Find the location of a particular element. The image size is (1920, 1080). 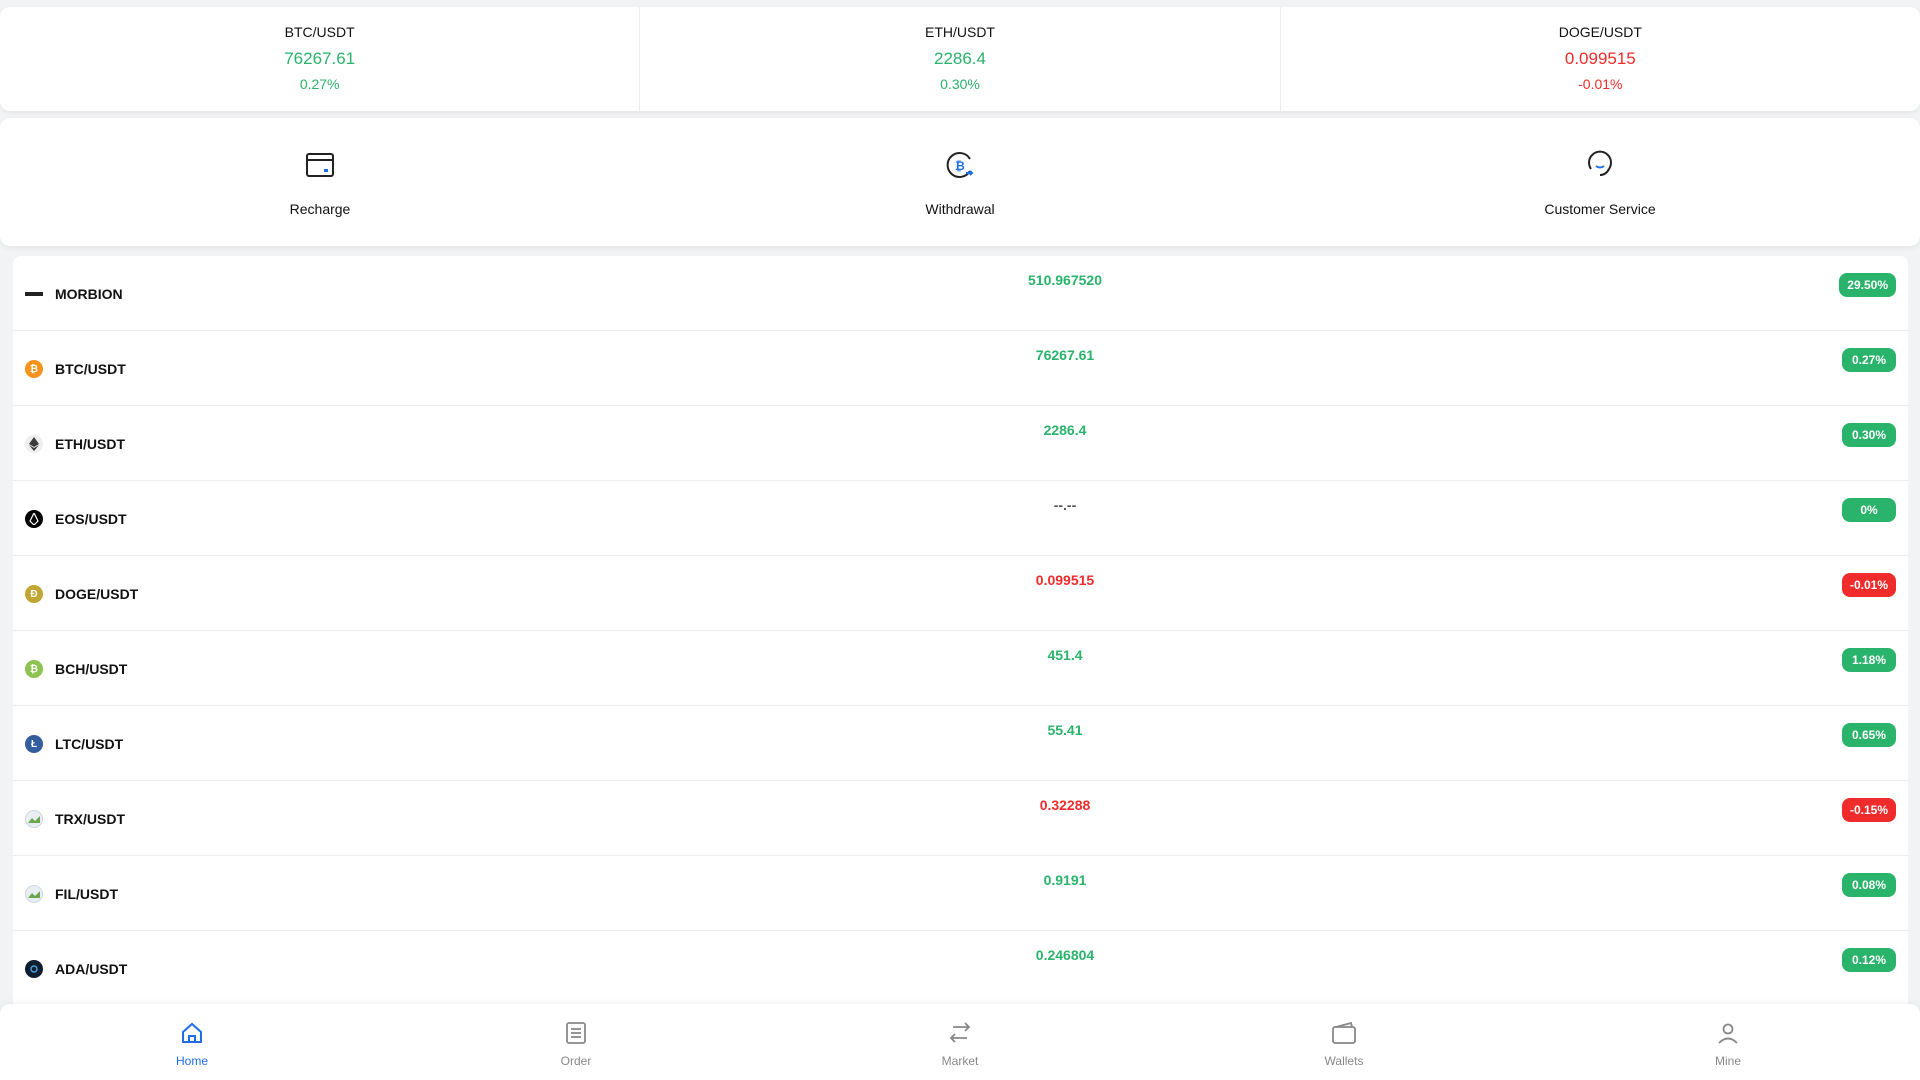

last-price: 55.41 is located at coordinates (1065, 730).